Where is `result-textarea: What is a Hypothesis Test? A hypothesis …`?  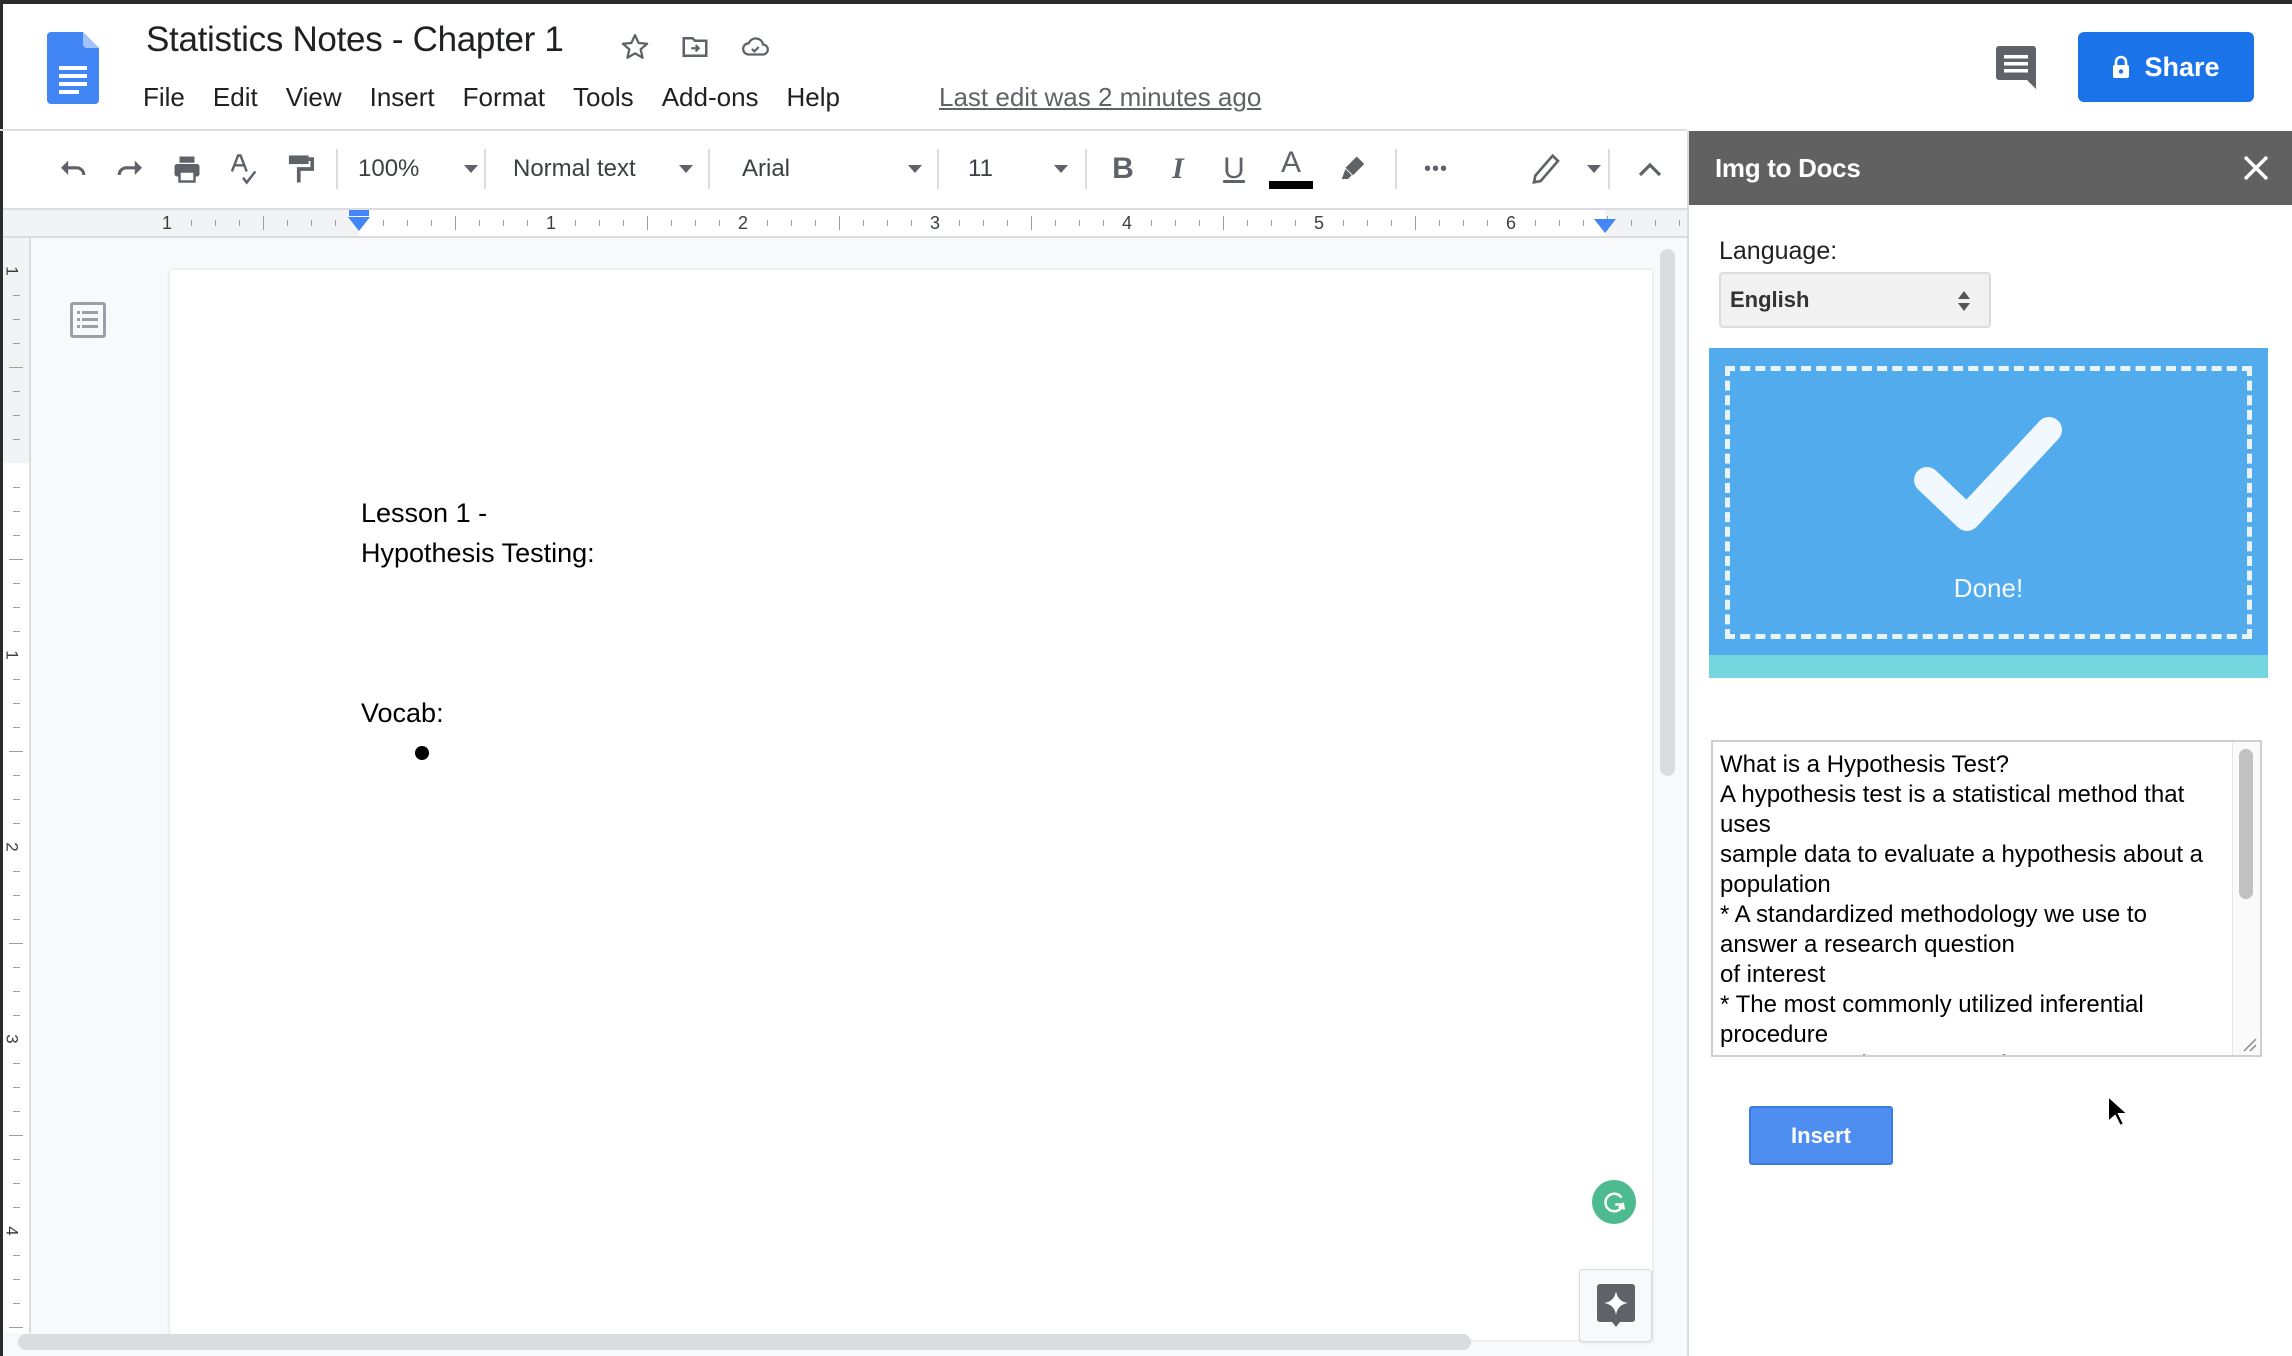 result-textarea: What is a Hypothesis Test? A hypothesis … is located at coordinates (1986, 898).